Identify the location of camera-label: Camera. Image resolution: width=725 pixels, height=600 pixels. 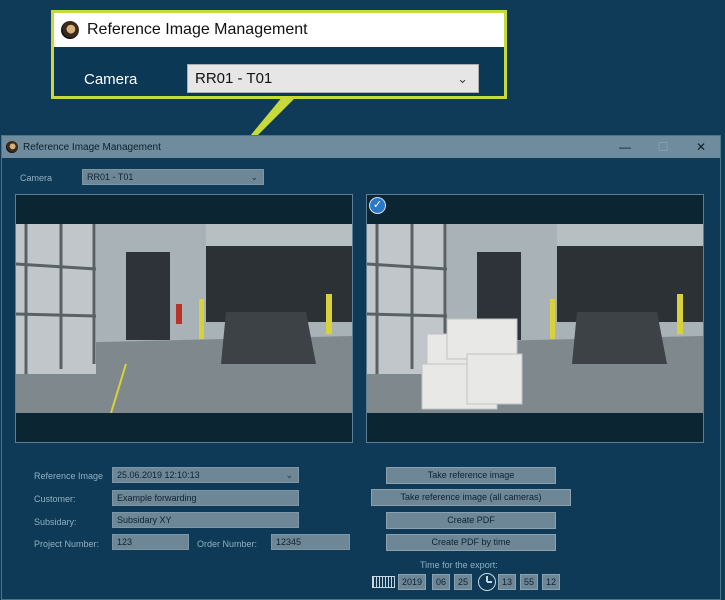
(36, 178).